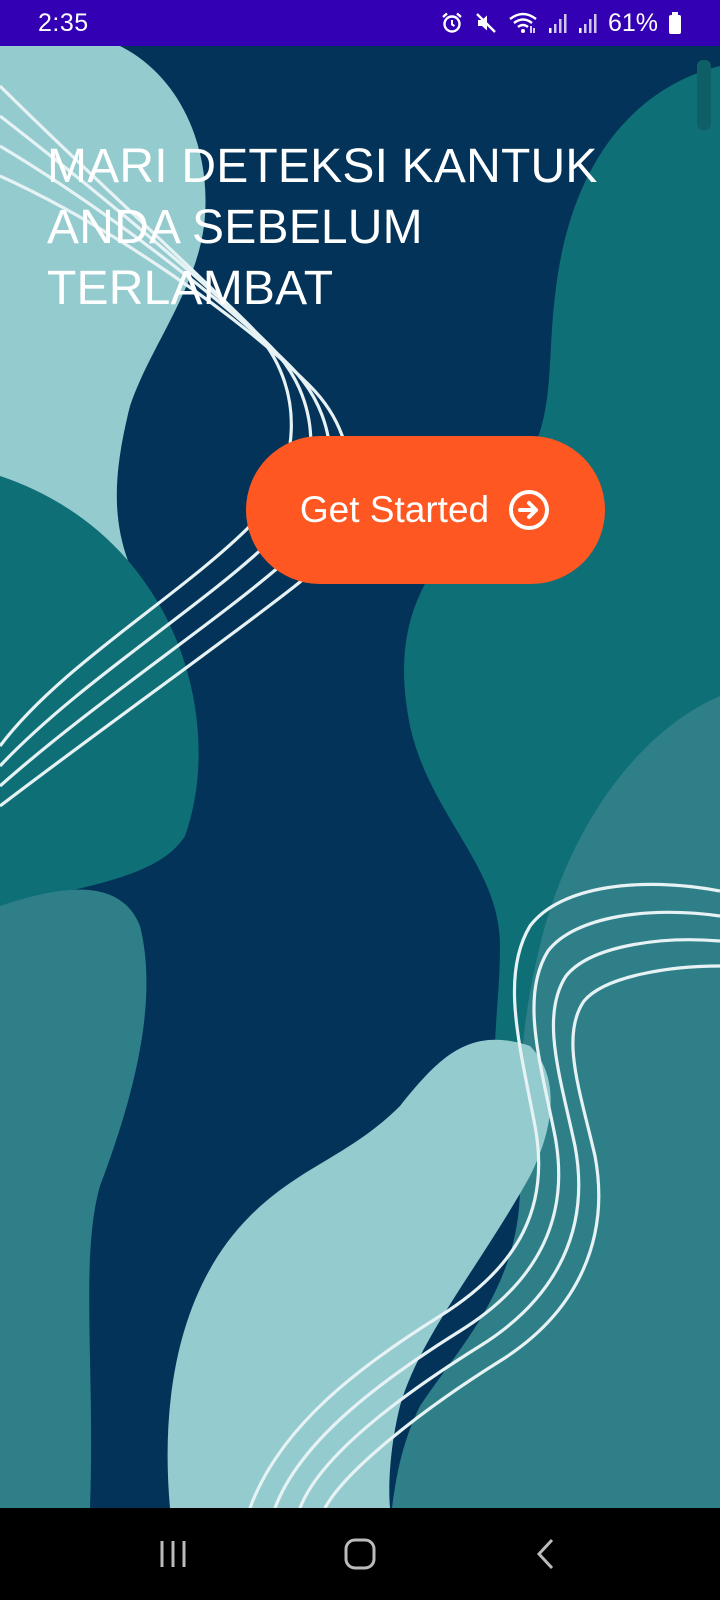 The width and height of the screenshot is (720, 1600). What do you see at coordinates (632, 22) in the screenshot?
I see `battery-percentage: 61%` at bounding box center [632, 22].